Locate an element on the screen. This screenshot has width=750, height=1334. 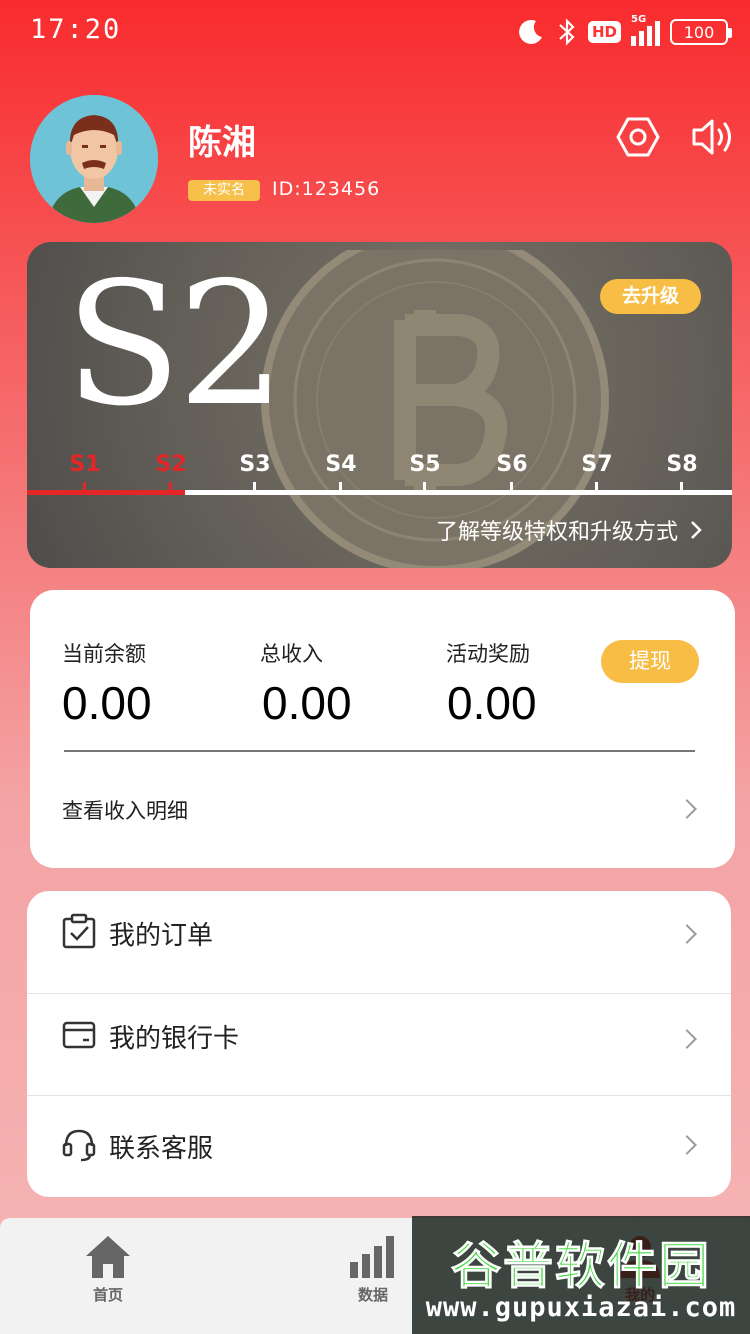
watermark: 谷普软件园 www.gupuxiazai.com is located at coordinates (581, 1275).